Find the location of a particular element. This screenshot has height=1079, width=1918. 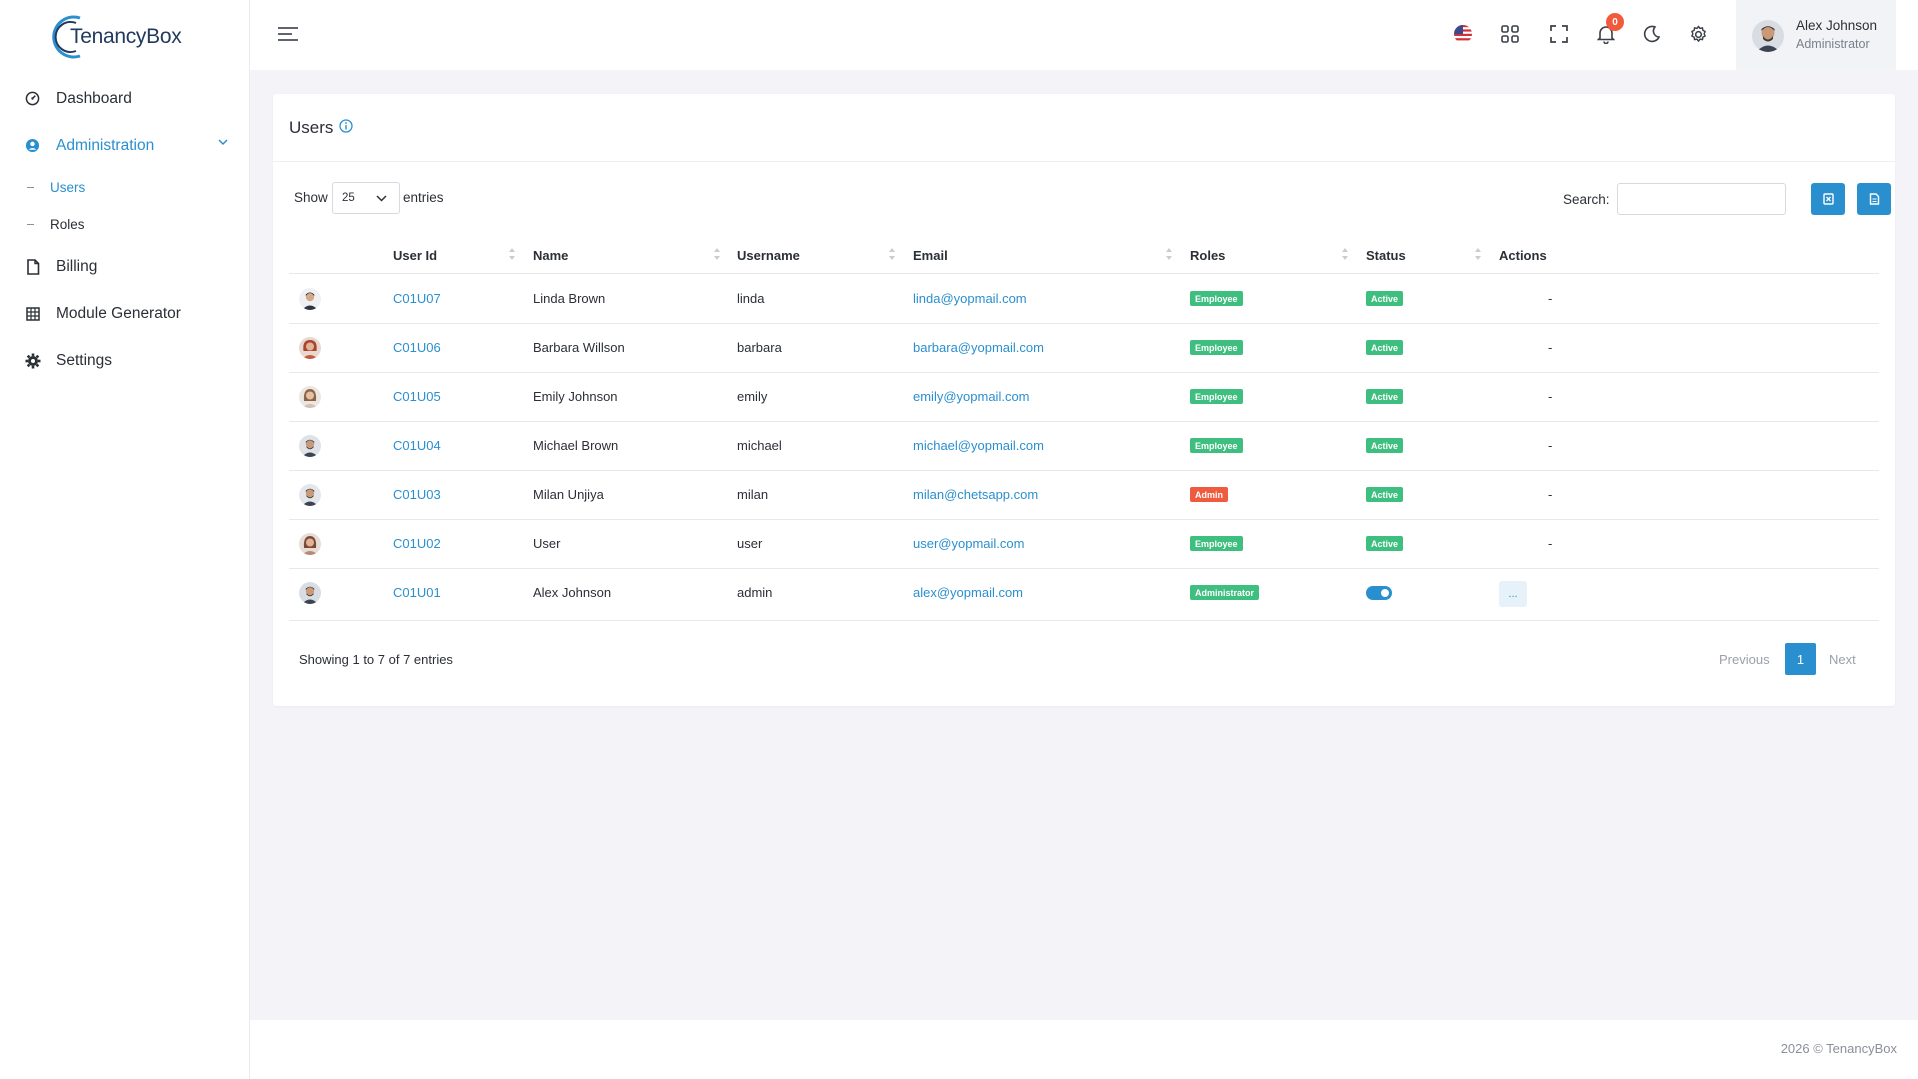

column-header-actions: Actions is located at coordinates (1523, 255).